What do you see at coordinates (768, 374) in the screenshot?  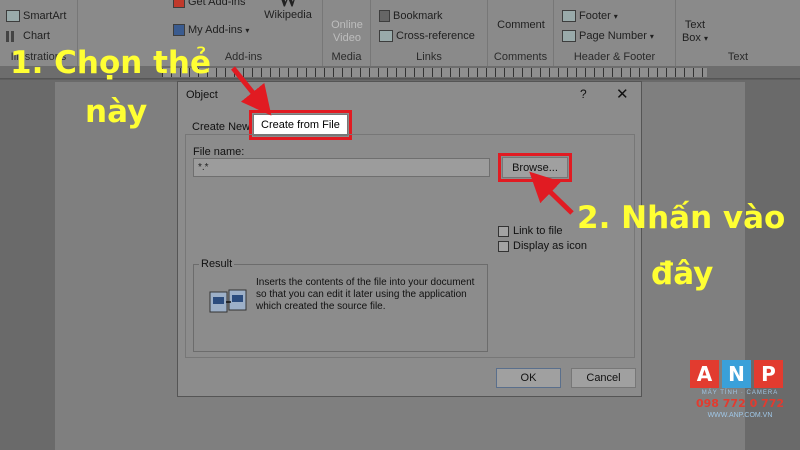 I see `logo-letter: P` at bounding box center [768, 374].